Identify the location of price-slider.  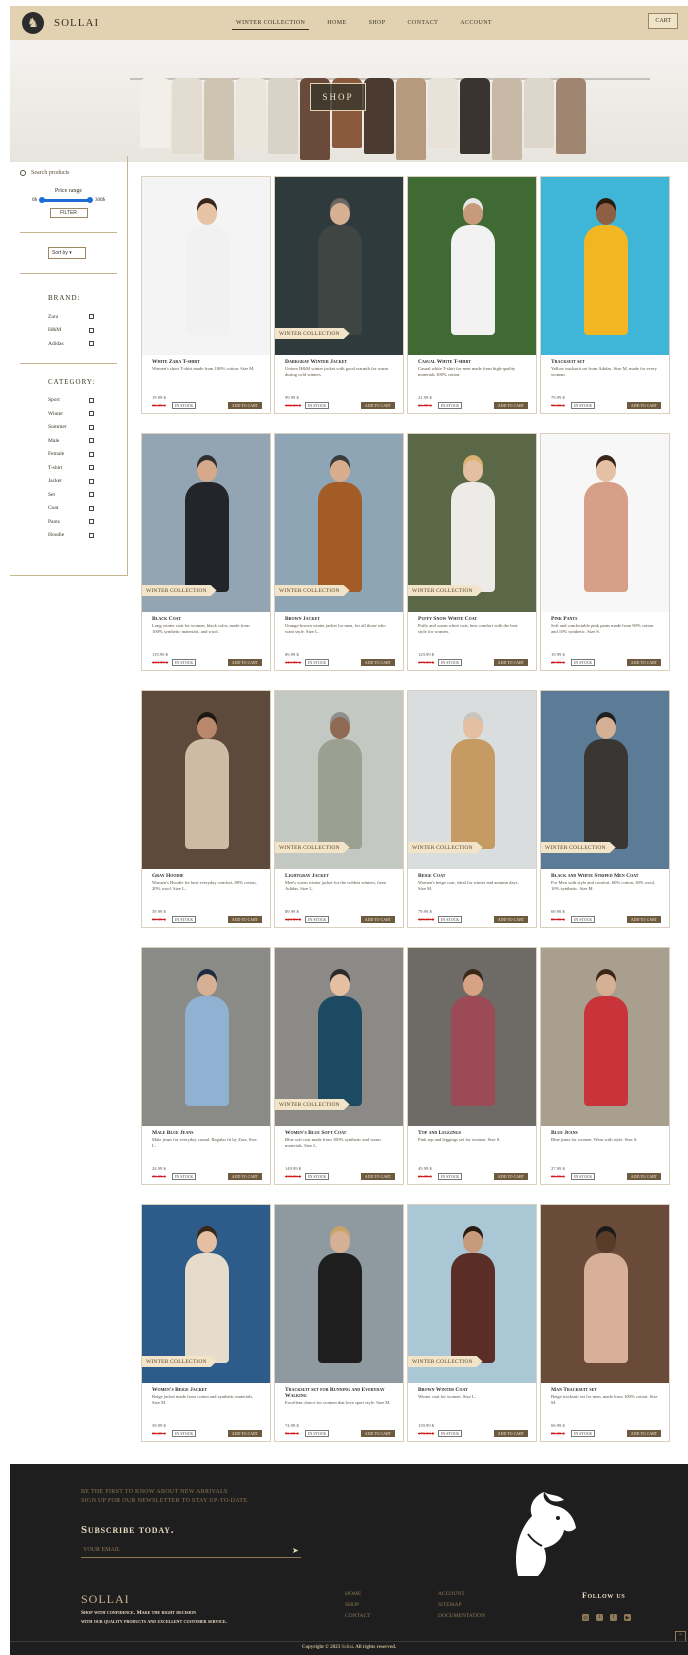
(66, 200).